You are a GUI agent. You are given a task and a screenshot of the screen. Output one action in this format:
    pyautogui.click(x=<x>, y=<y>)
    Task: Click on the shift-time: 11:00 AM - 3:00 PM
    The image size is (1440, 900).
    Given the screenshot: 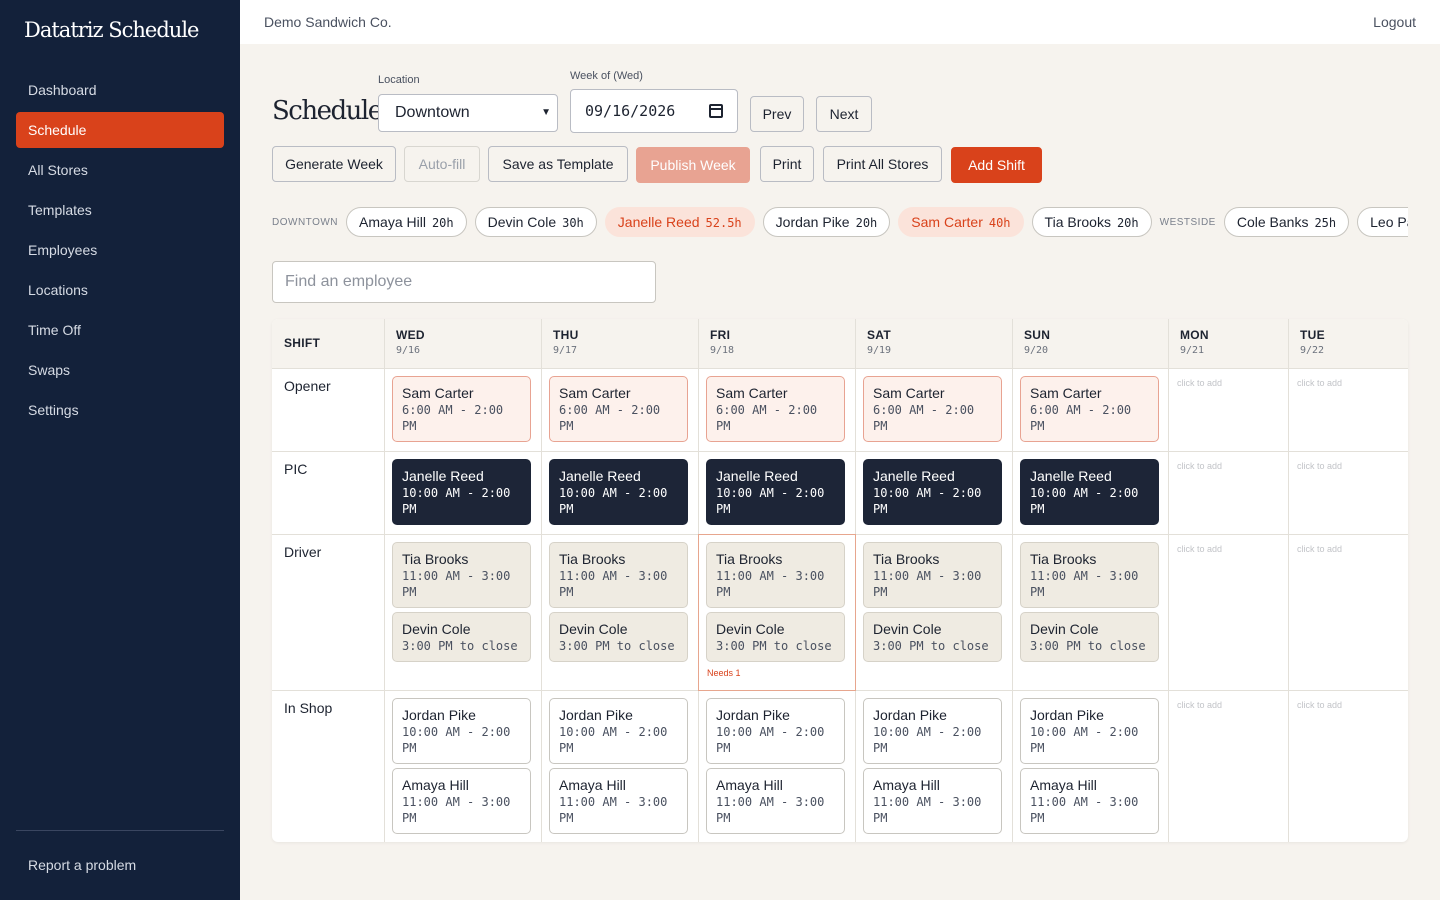 What is the action you would take?
    pyautogui.click(x=1084, y=810)
    